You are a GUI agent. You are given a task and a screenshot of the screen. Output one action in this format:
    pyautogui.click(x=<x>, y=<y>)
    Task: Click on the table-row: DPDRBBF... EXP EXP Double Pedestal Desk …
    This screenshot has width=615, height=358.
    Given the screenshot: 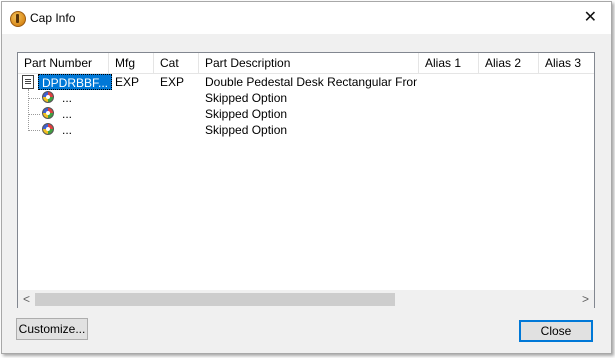 What is the action you would take?
    pyautogui.click(x=306, y=82)
    